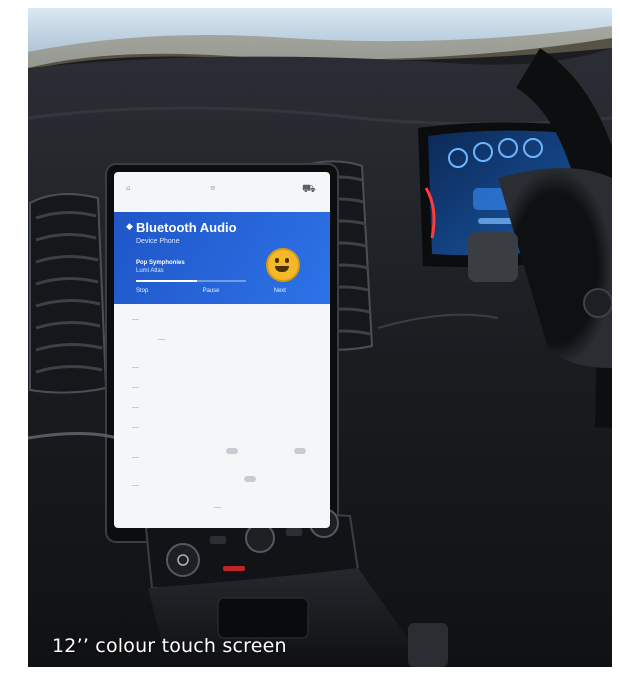  I want to click on bluetooth-icon: ◆, so click(129, 227).